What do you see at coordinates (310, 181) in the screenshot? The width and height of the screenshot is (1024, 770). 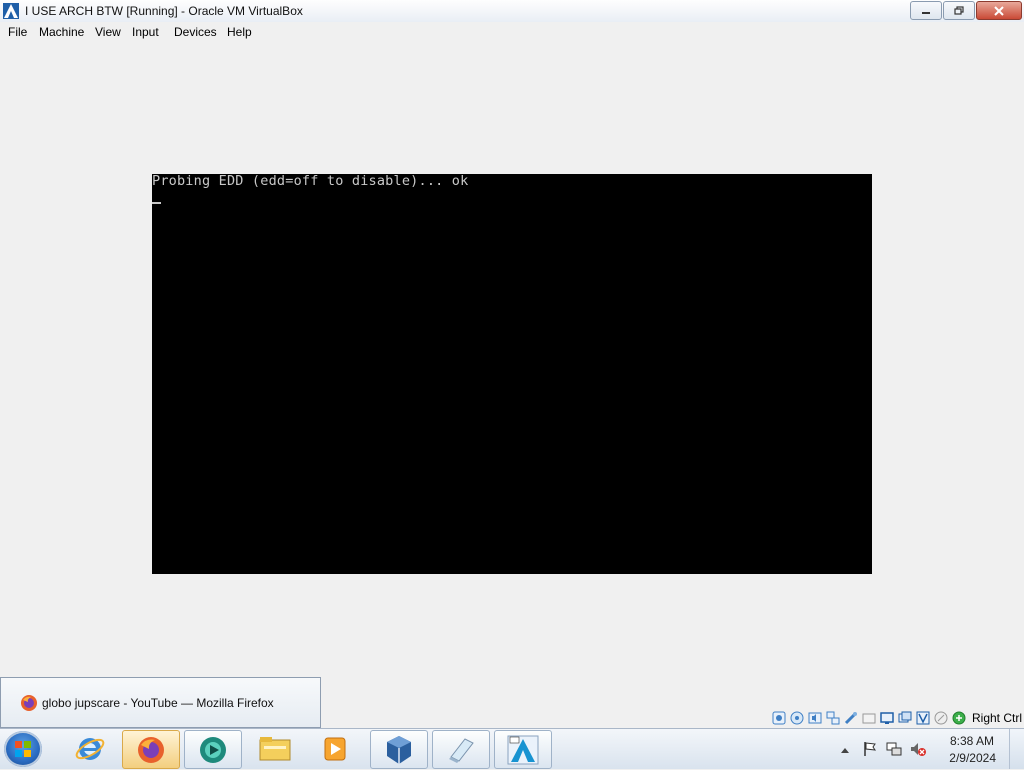 I see `console-line: Probing EDD (edd=off to disable)... ok` at bounding box center [310, 181].